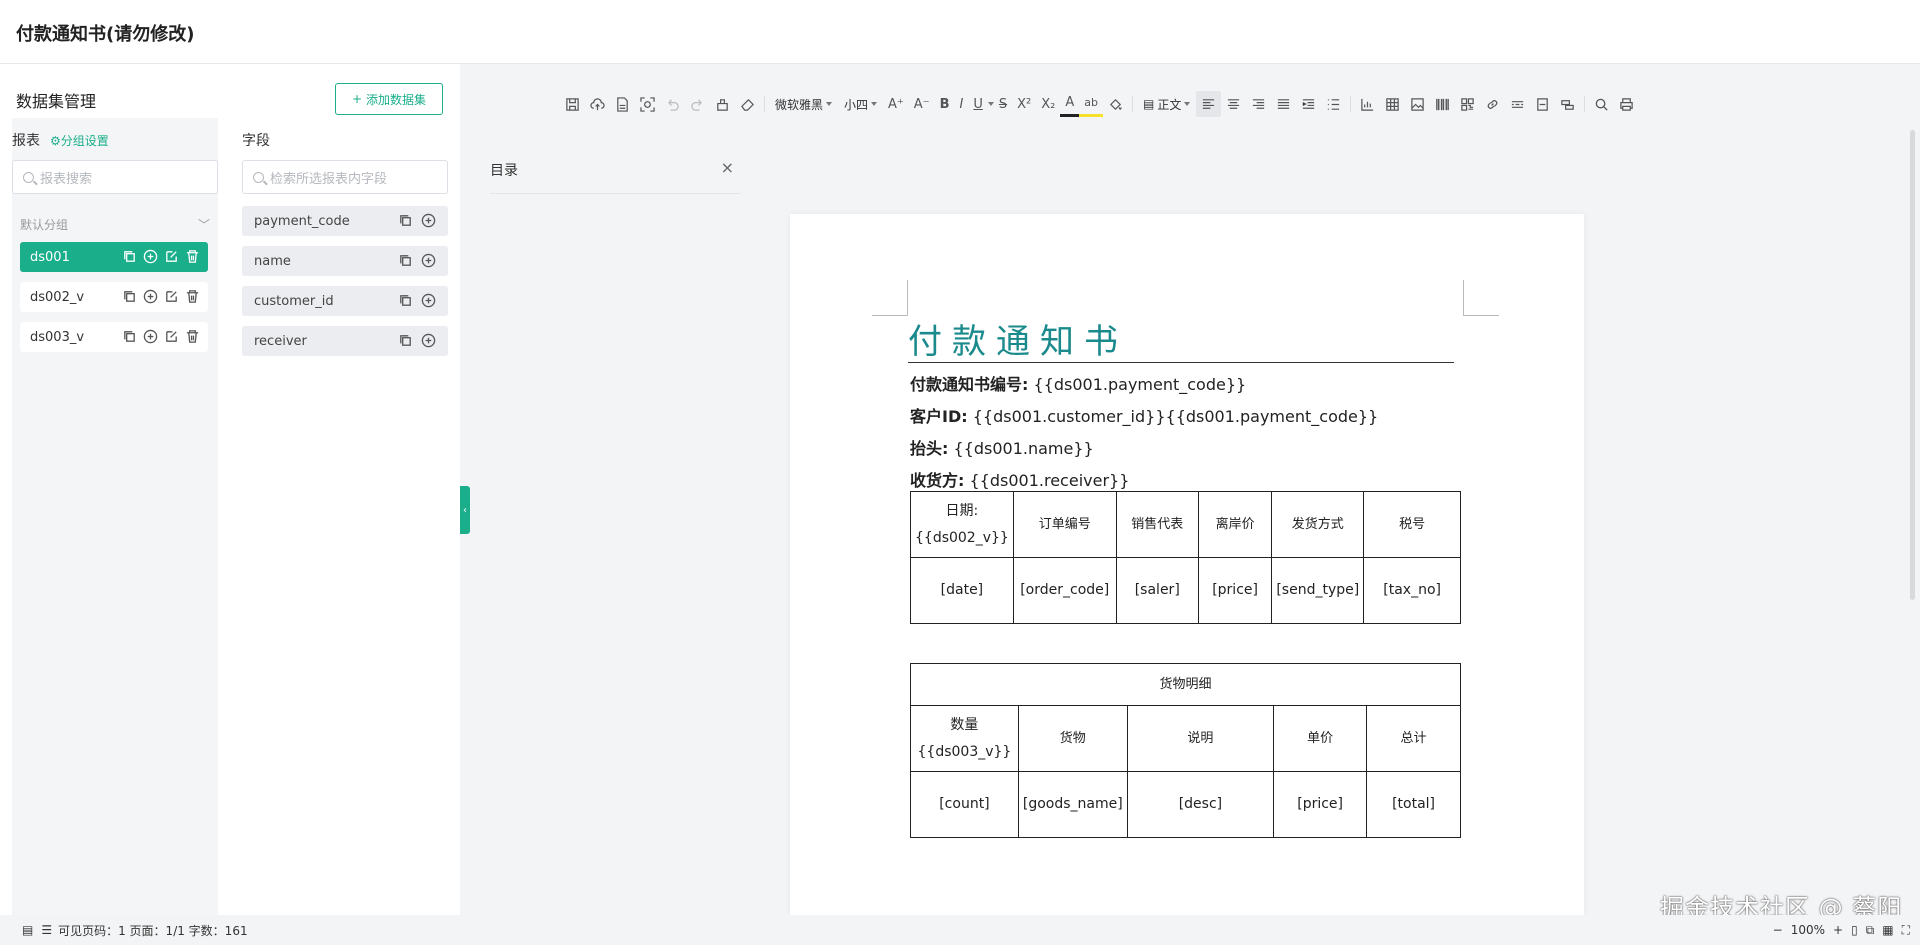 This screenshot has height=945, width=1920. Describe the element at coordinates (1200, 804) in the screenshot. I see `table-cell: [desc]` at that location.